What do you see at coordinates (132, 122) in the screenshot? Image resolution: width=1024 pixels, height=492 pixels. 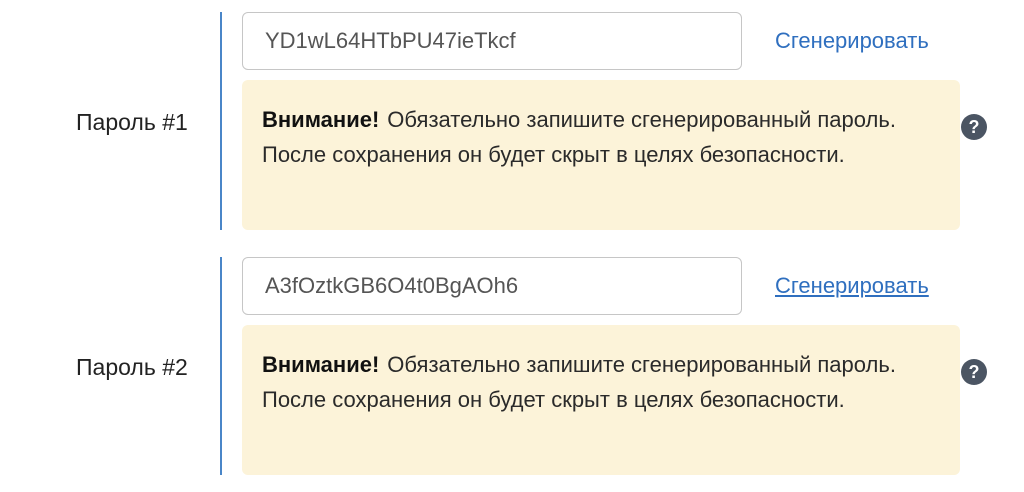 I see `password-label: Пароль #1` at bounding box center [132, 122].